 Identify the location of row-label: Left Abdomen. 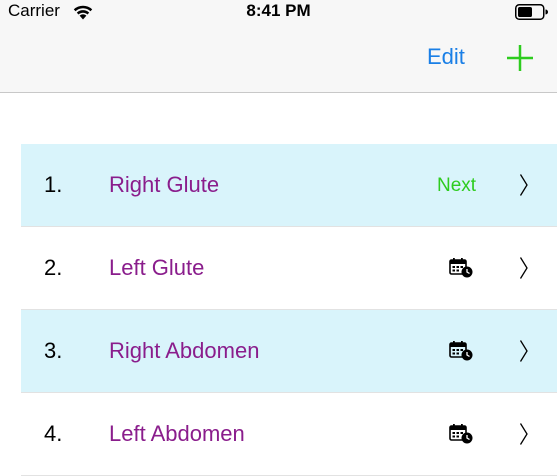
(177, 433).